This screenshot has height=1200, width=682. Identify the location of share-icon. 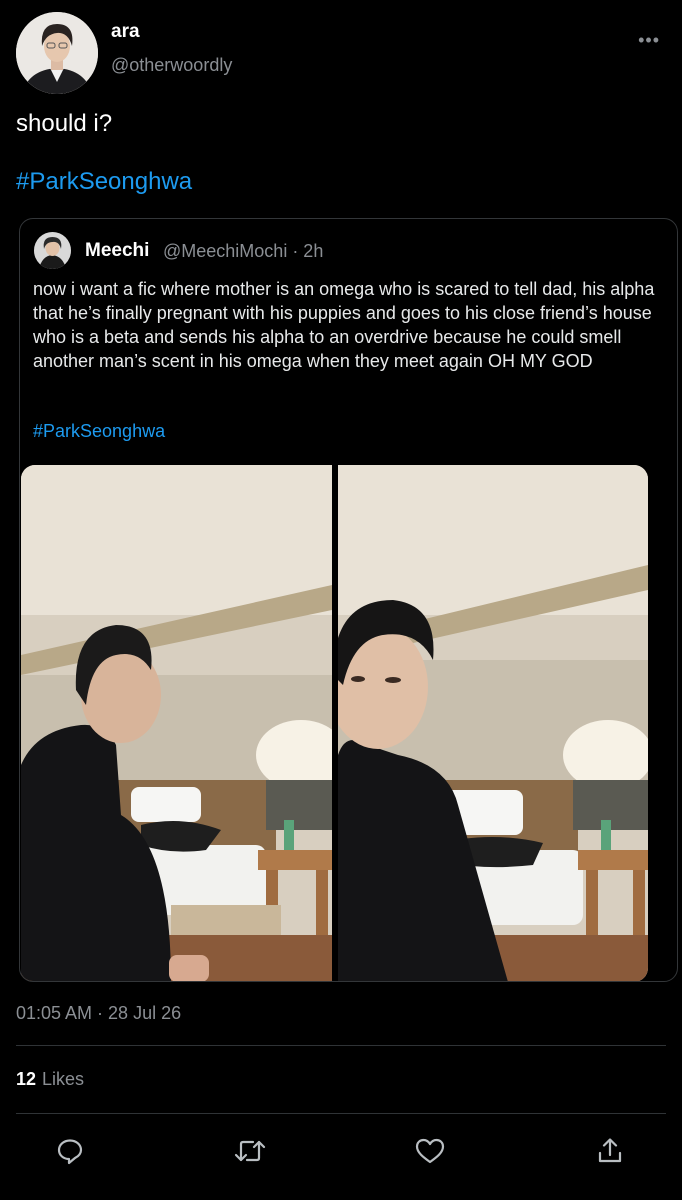
(610, 1150).